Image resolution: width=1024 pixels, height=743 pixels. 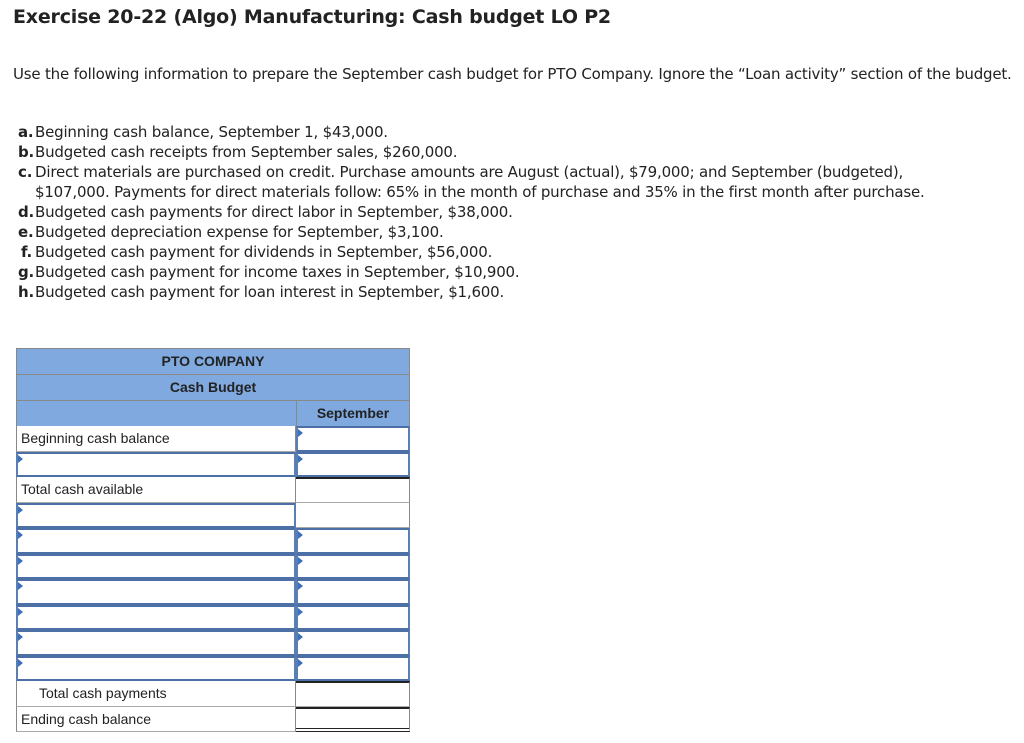 I want to click on item-label: h., so click(x=26, y=292).